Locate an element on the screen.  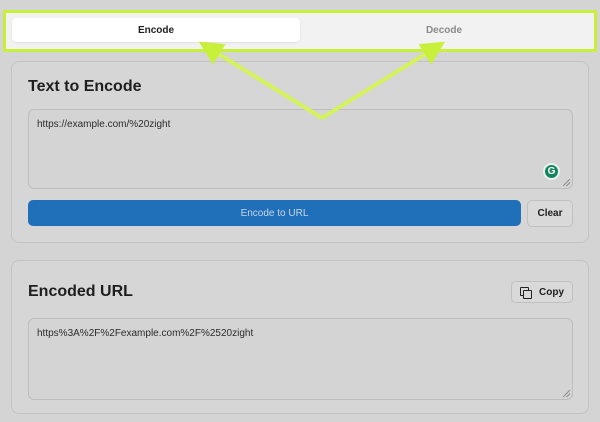
tab-decode: Decode is located at coordinates (444, 30).